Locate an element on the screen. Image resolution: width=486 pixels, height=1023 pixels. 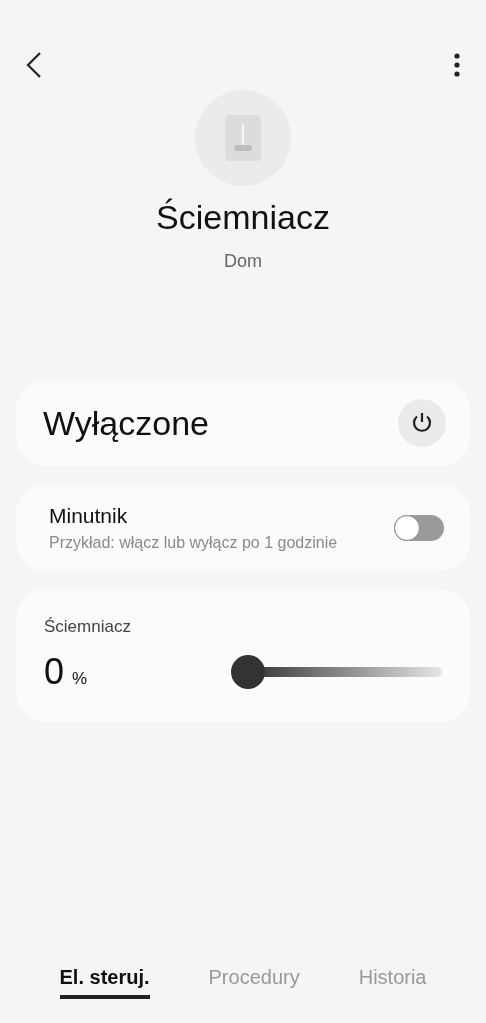
more-options-icon is located at coordinates (457, 65).